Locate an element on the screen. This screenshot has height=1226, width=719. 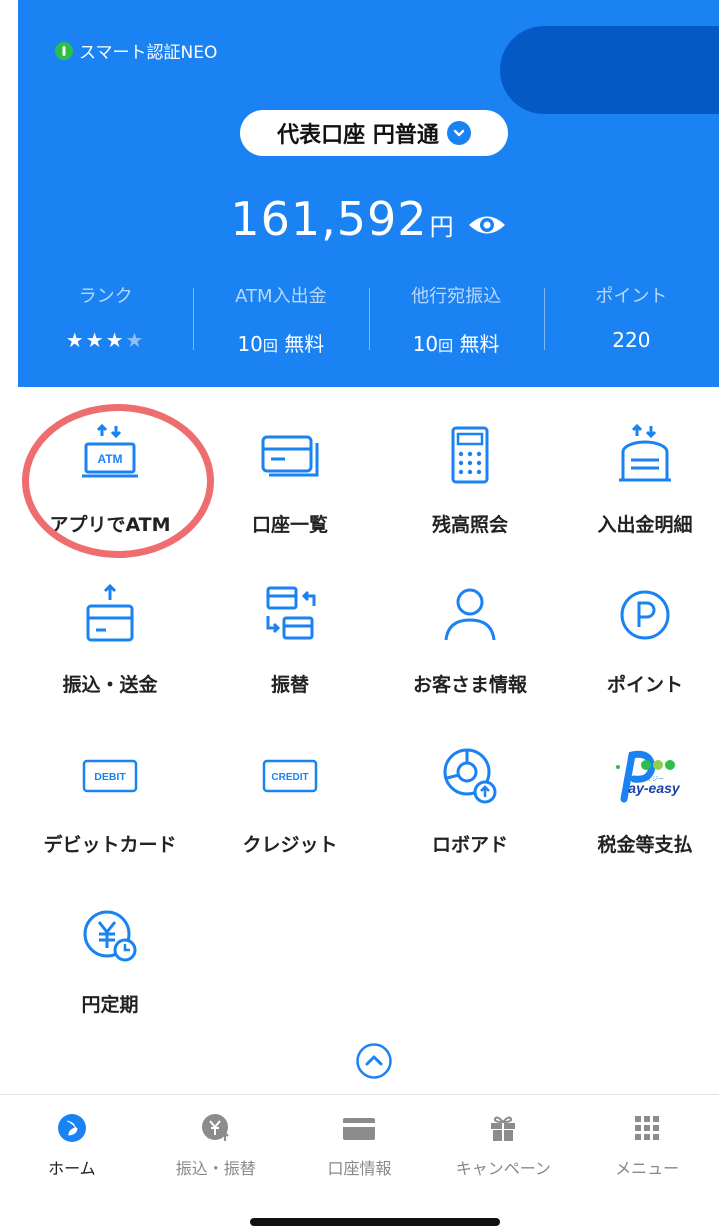
menu-item-statement: 入出金明細 is located at coordinates (637, 490).